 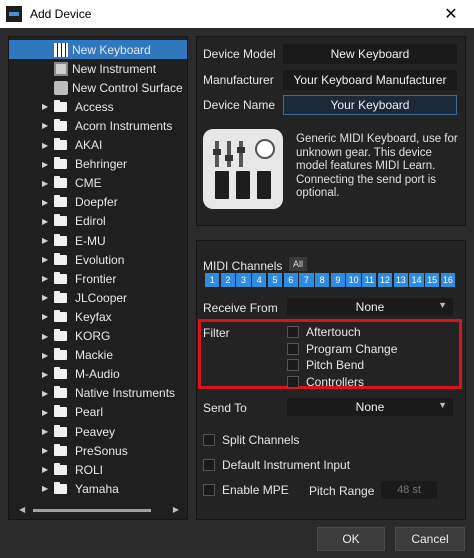 I want to click on scrollbar-thumb, so click(x=92, y=510).